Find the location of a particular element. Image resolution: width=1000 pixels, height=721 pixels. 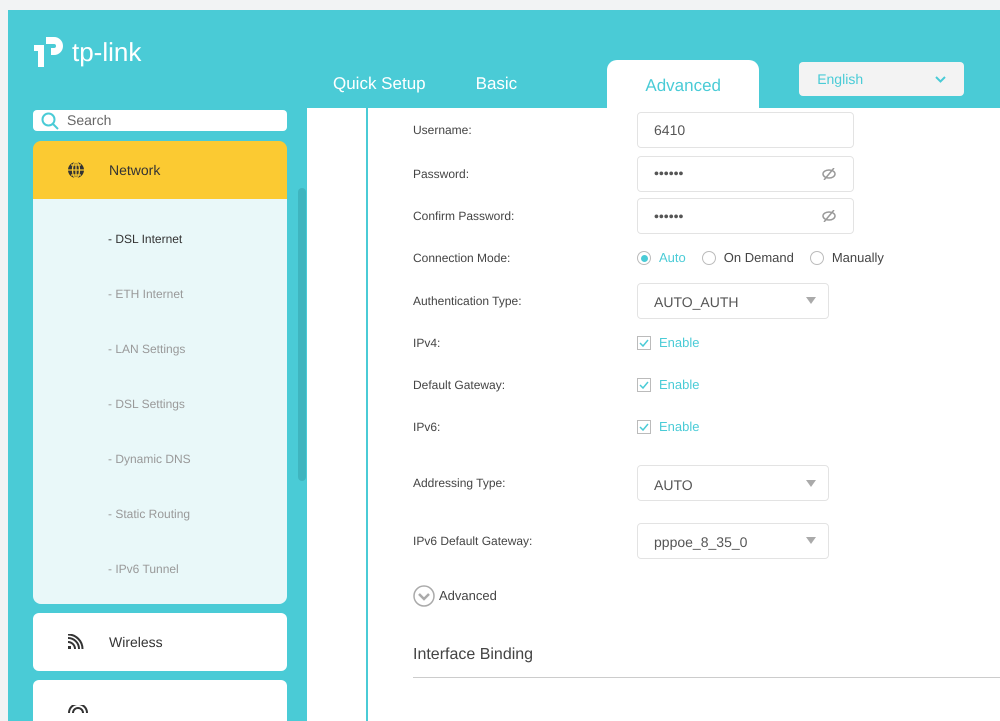

dropdown: pppoe_8_35_0 is located at coordinates (733, 540).